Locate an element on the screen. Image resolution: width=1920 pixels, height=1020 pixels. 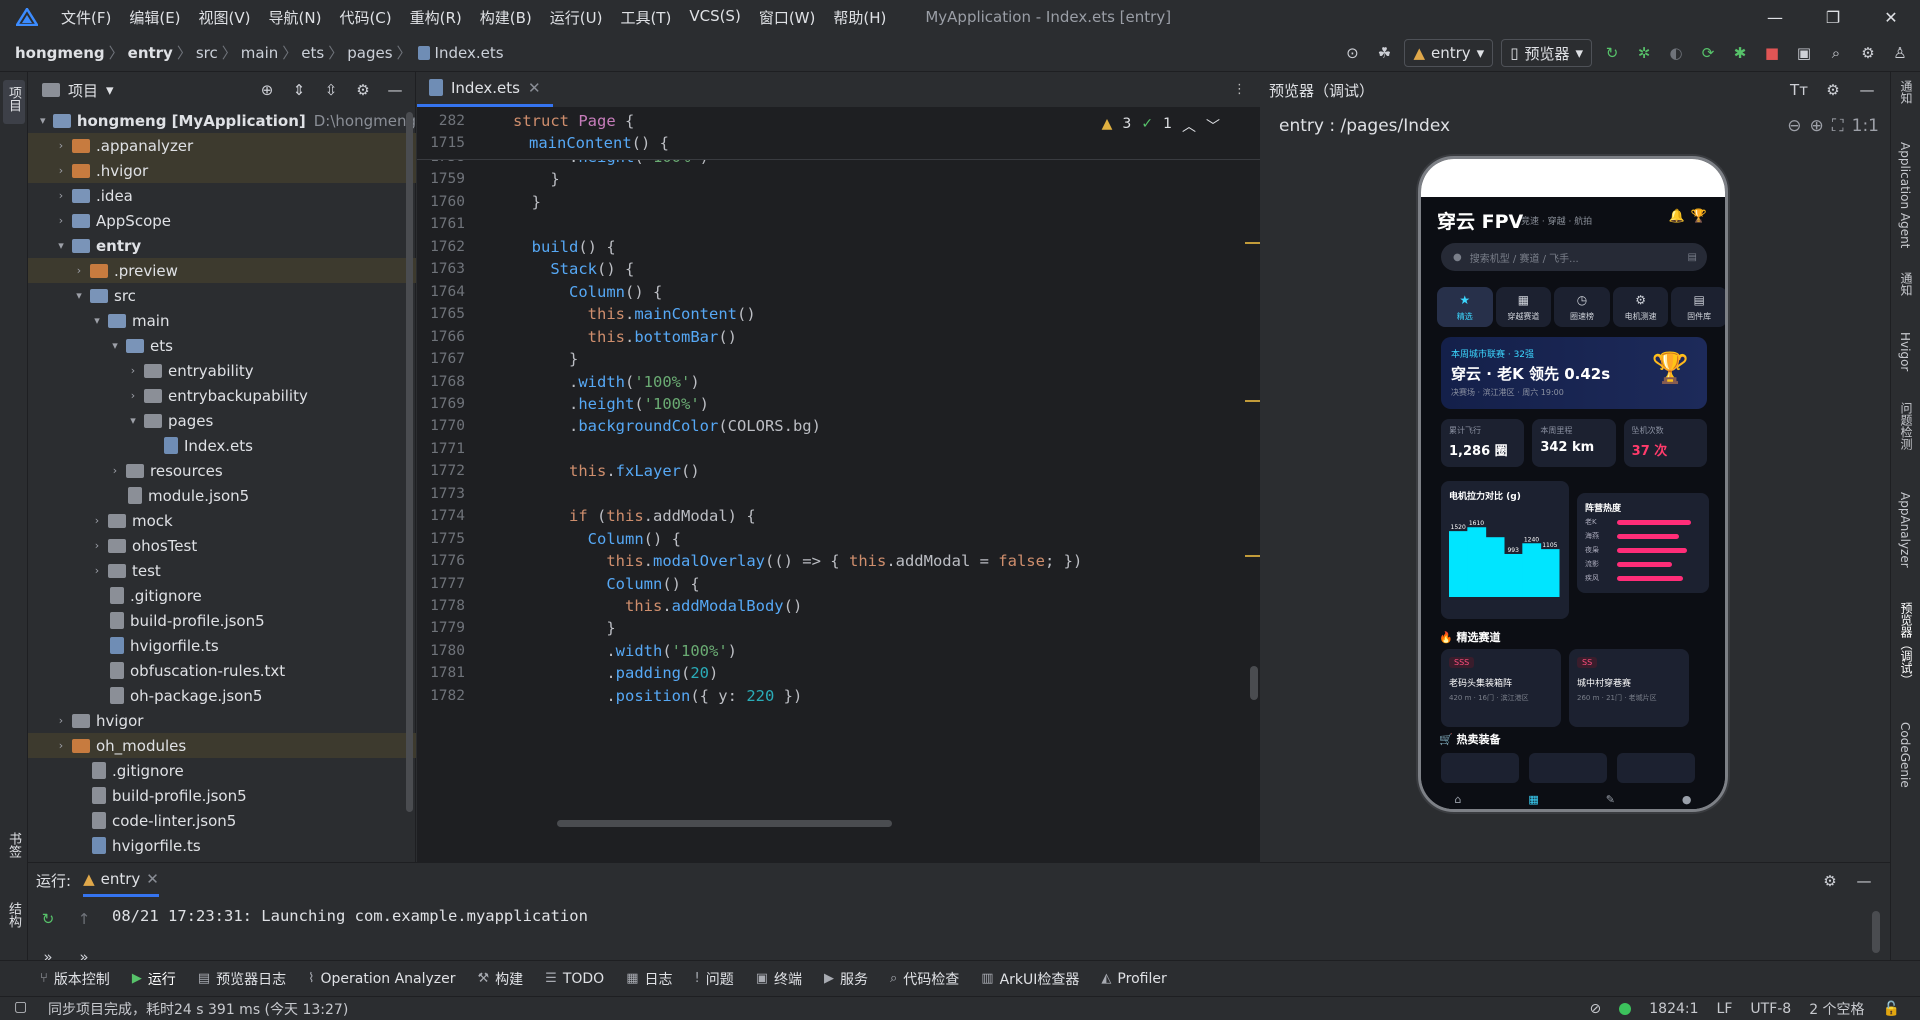
stat-card: 本周里程 342 km is located at coordinates (1574, 443).